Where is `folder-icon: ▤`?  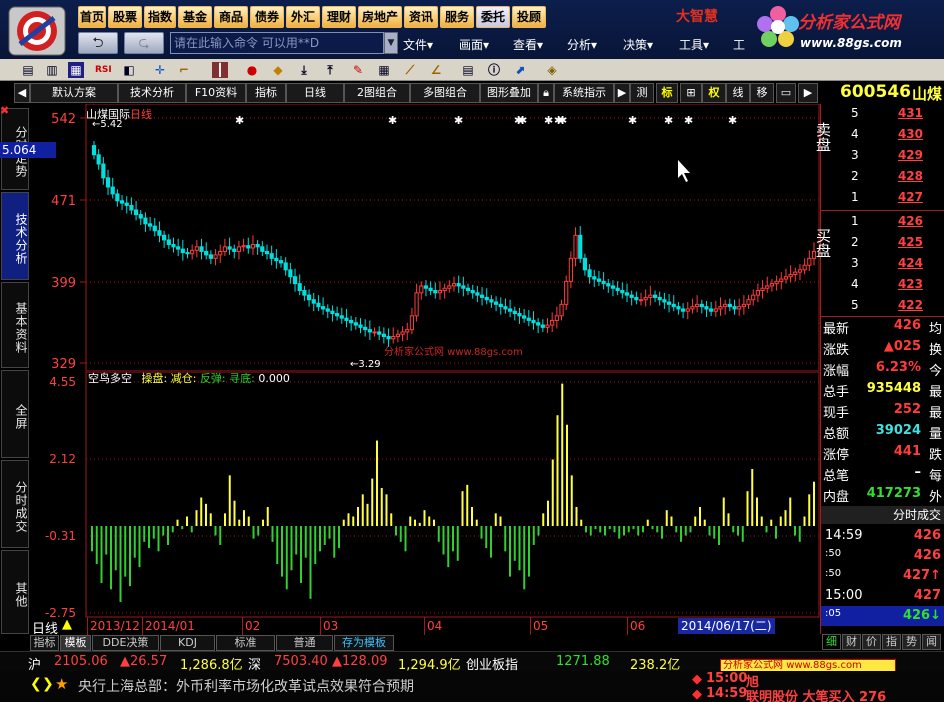 folder-icon: ▤ is located at coordinates (28, 70).